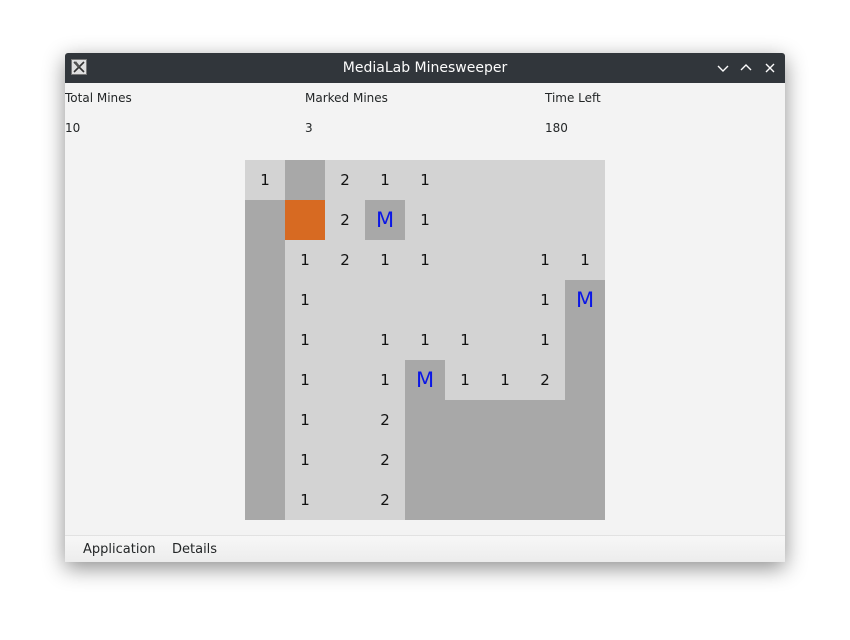  Describe the element at coordinates (723, 68) in the screenshot. I see `minimize-icon` at that location.